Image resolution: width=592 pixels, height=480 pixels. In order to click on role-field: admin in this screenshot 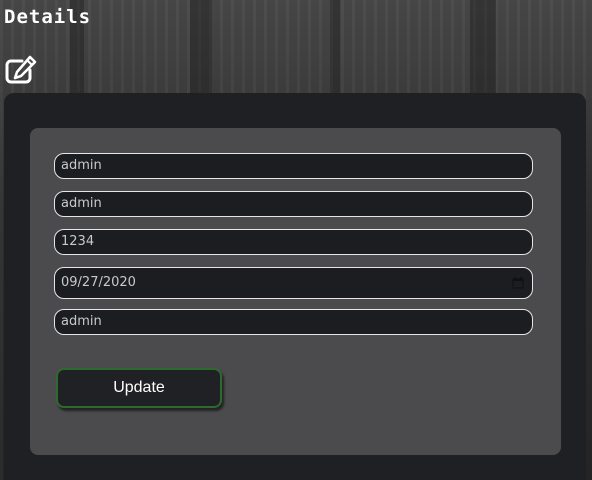, I will do `click(293, 322)`.